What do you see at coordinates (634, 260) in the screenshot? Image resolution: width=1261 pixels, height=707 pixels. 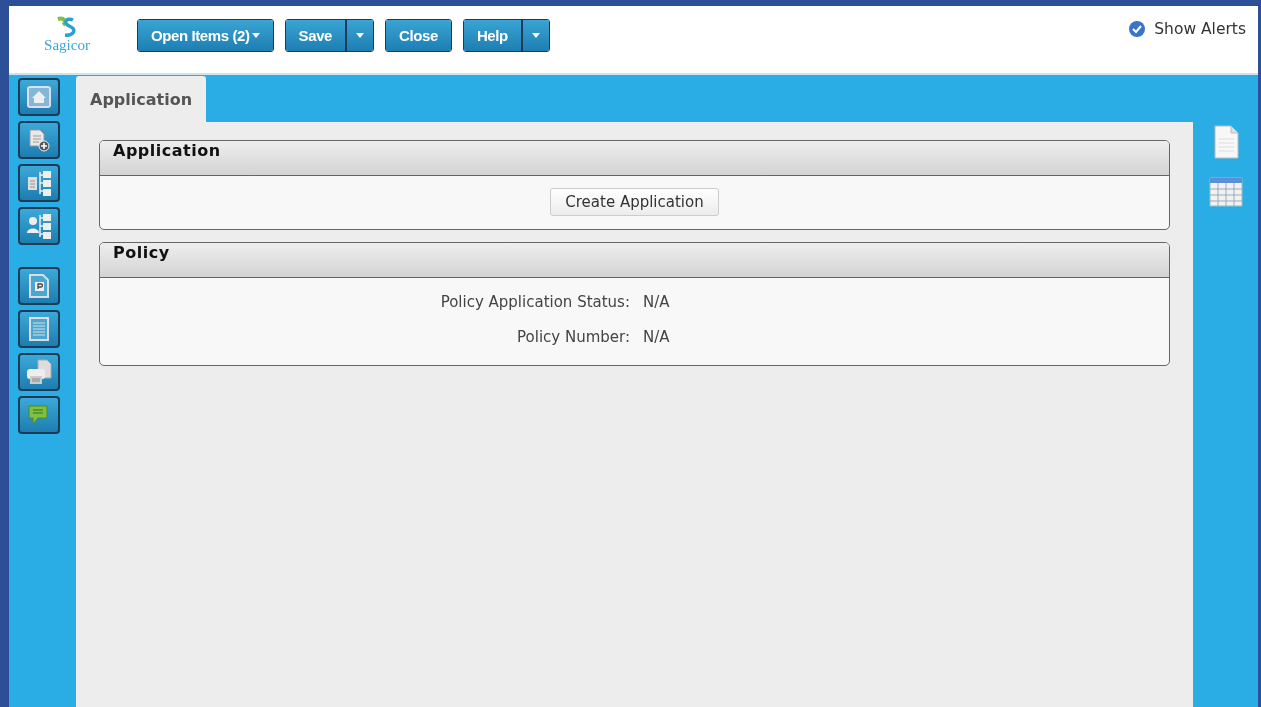 I see `panel-header: Policy` at bounding box center [634, 260].